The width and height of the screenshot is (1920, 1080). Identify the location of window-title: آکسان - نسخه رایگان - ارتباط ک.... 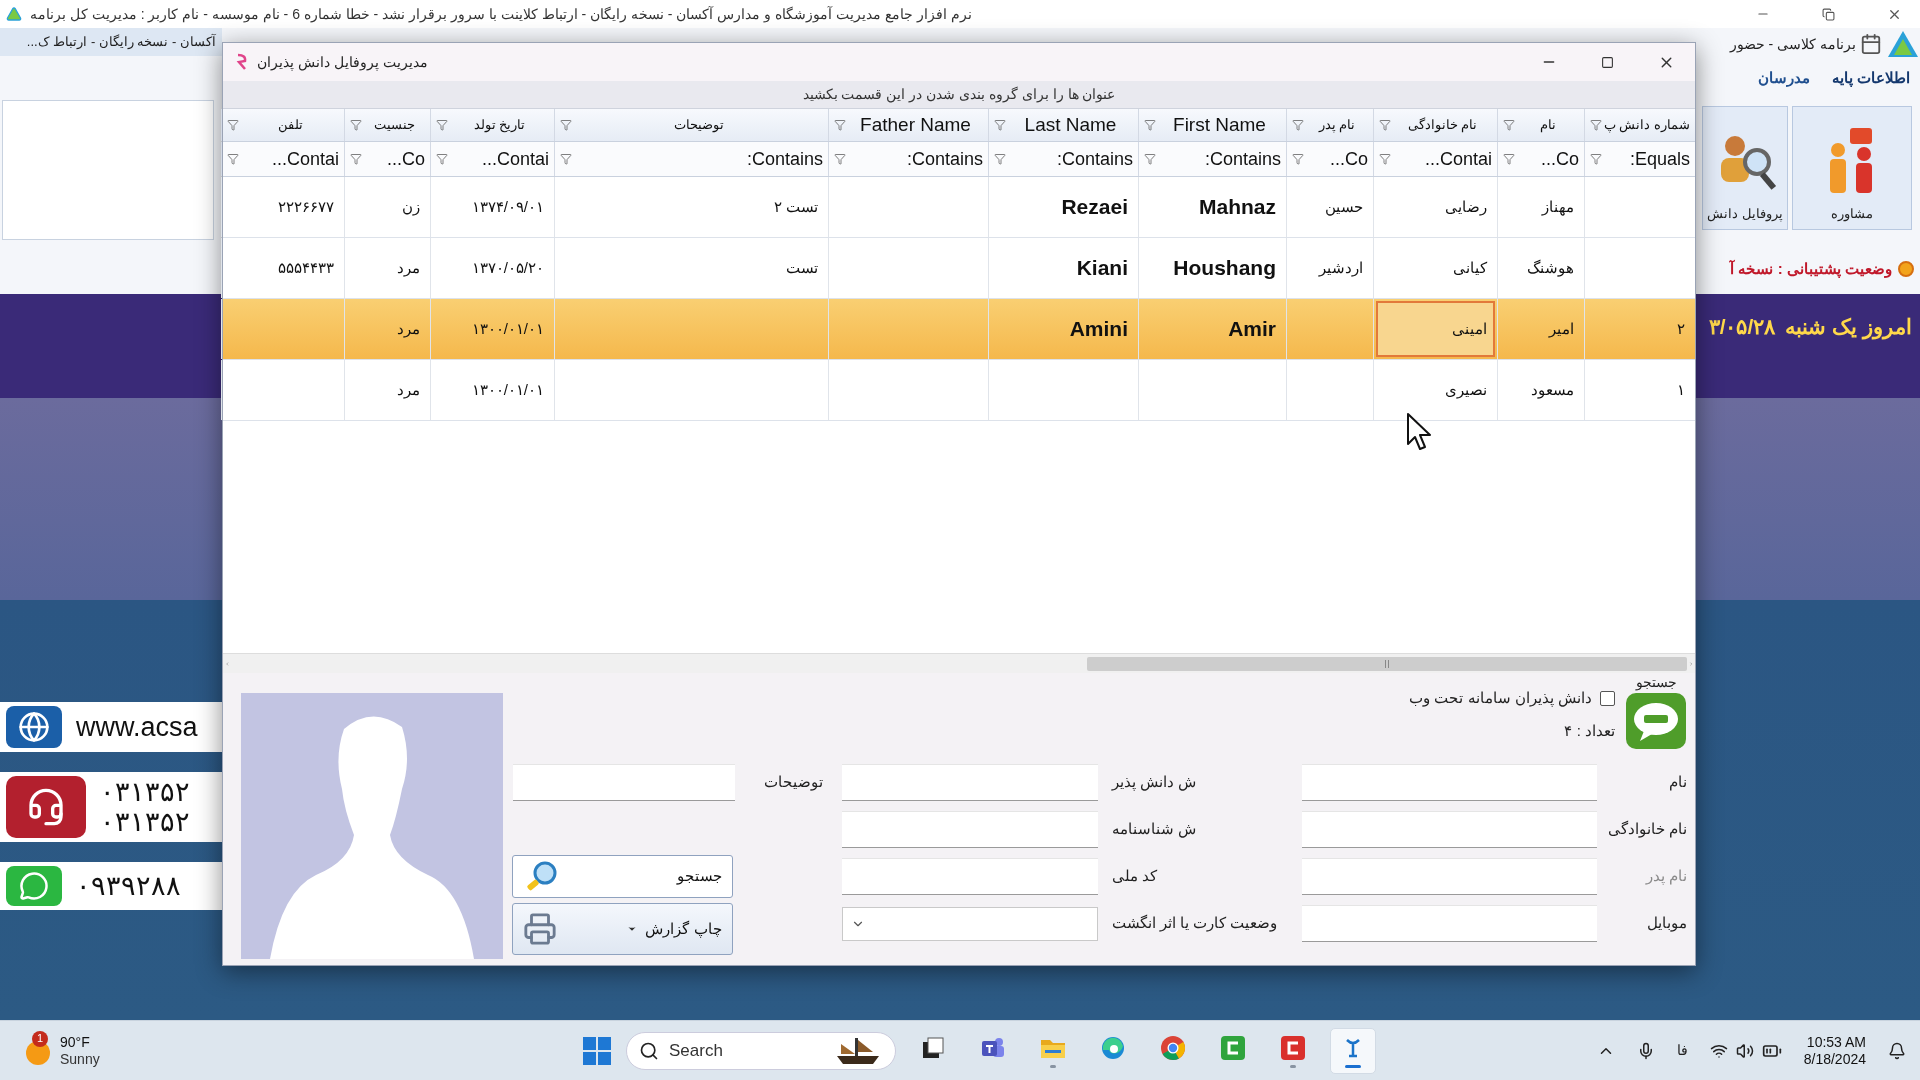
(121, 42).